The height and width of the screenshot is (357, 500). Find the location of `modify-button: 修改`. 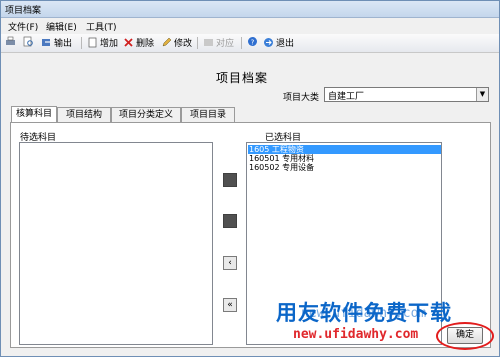

modify-button: 修改 is located at coordinates (176, 43).